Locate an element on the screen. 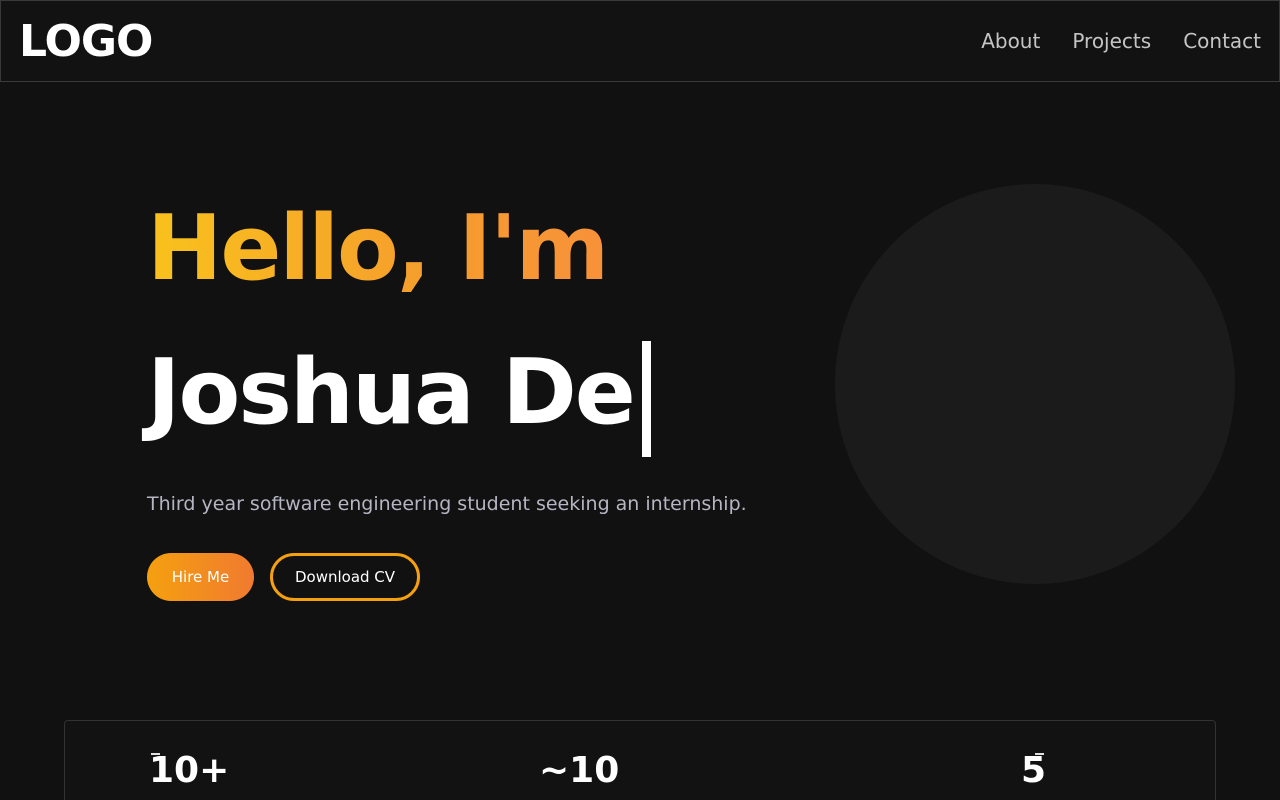 The width and height of the screenshot is (1280, 800). stat-value: ~10 is located at coordinates (579, 770).